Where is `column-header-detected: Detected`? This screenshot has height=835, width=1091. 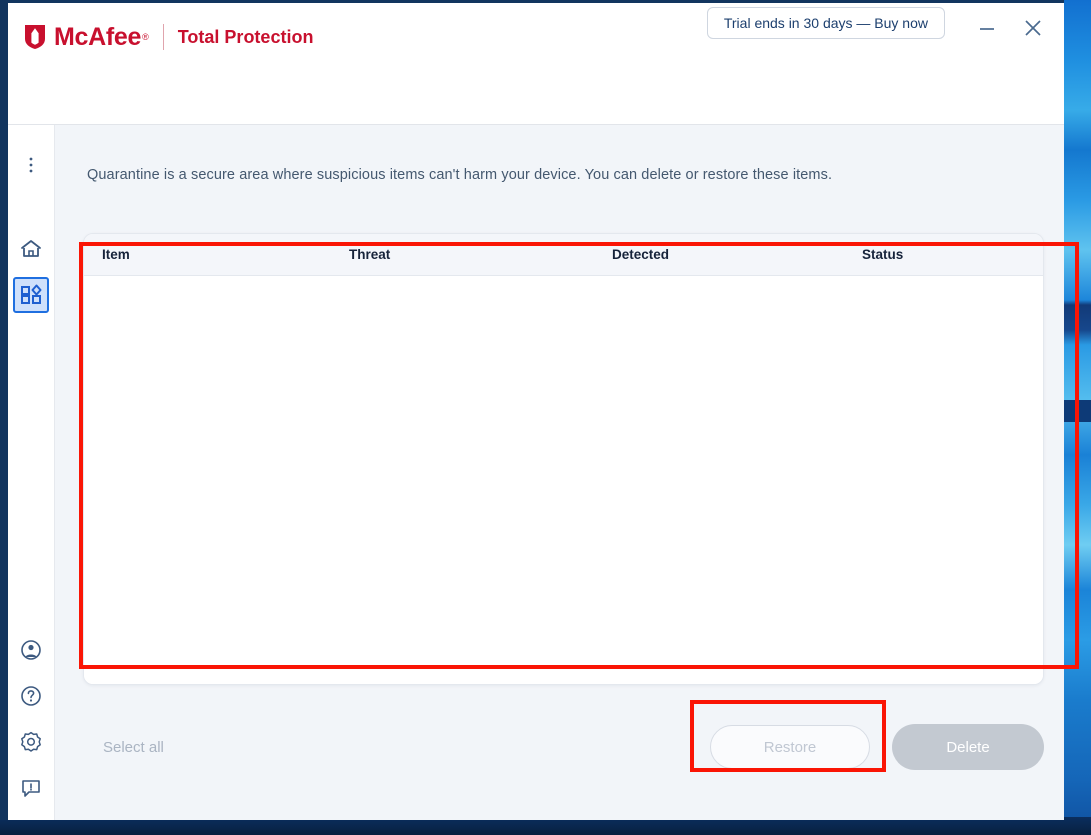 column-header-detected: Detected is located at coordinates (641, 254).